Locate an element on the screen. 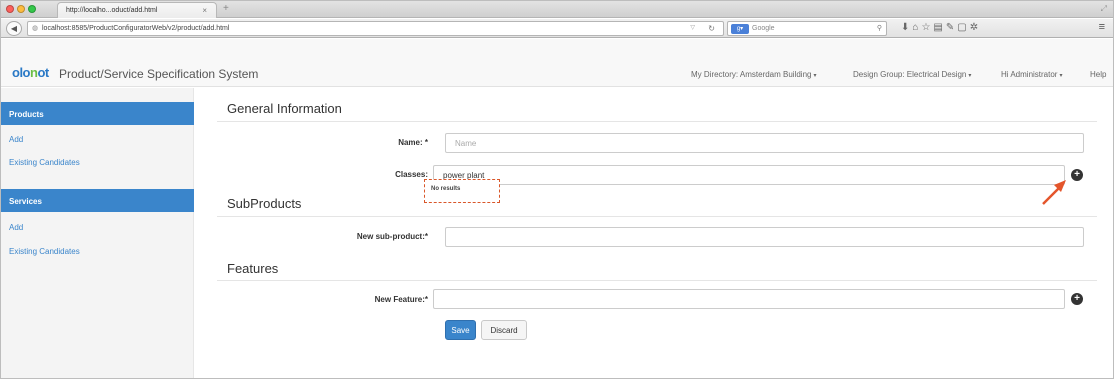 The height and width of the screenshot is (379, 1114). directory-dropdown: My Directory: Amsterdam Building ▾ is located at coordinates (754, 74).